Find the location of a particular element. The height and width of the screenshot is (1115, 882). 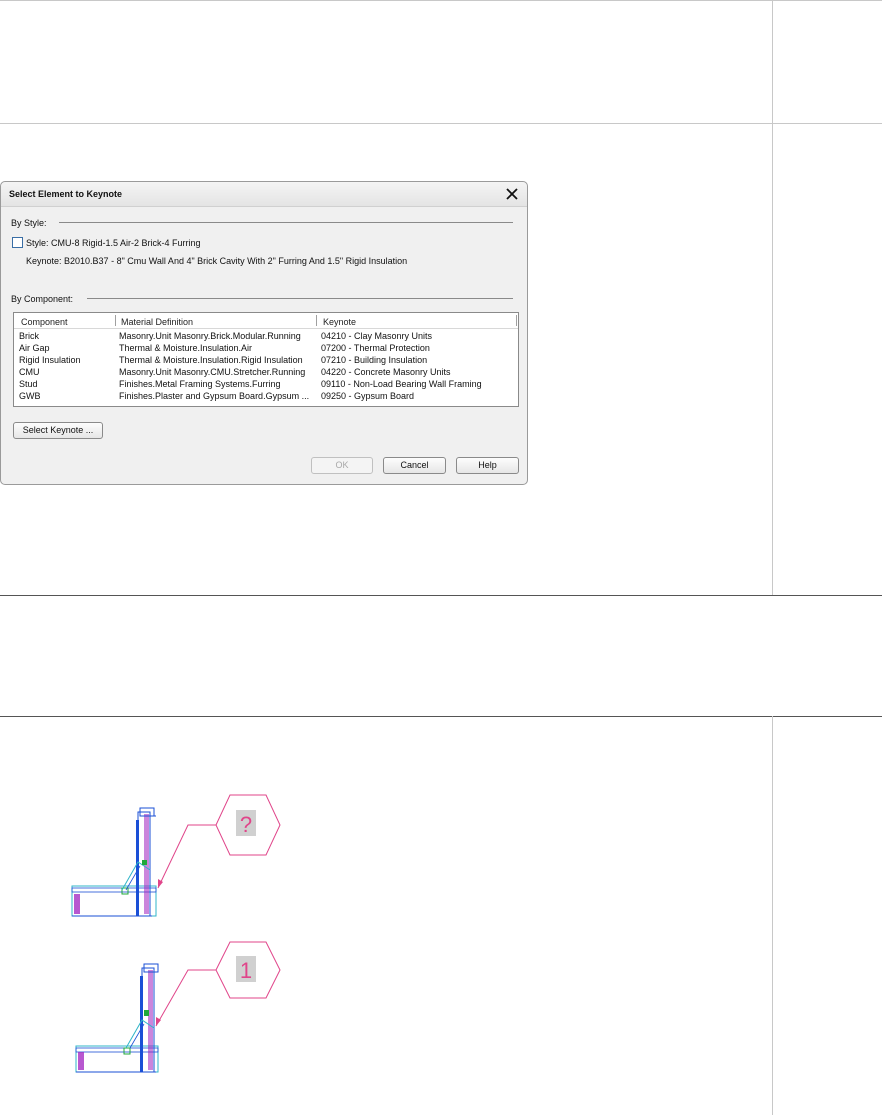

dialog-titlebar: Select Element to Keynote is located at coordinates (264, 194).